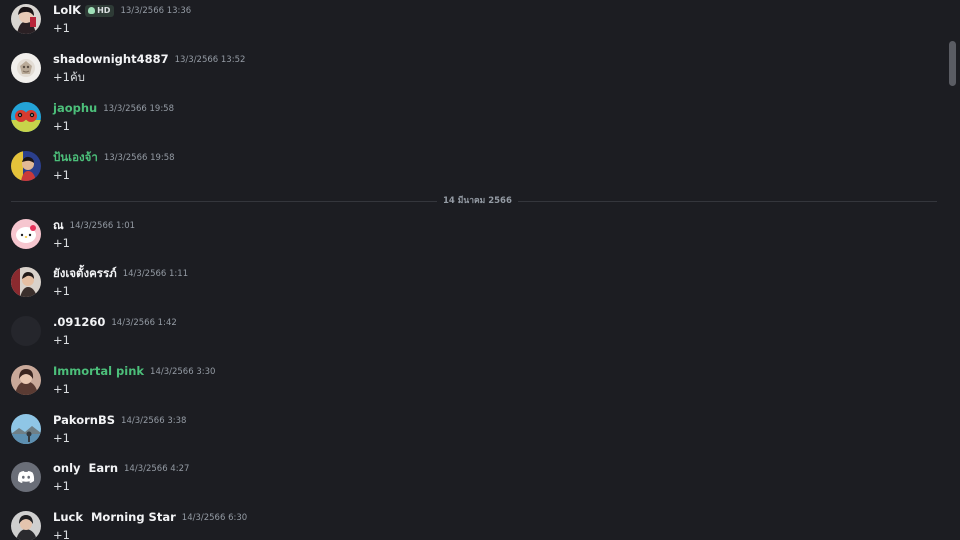 This screenshot has width=960, height=540. What do you see at coordinates (470, 288) in the screenshot?
I see `message-item: ยังเจตั้งครรภ์ 14/3/2566 1:11 +1` at bounding box center [470, 288].